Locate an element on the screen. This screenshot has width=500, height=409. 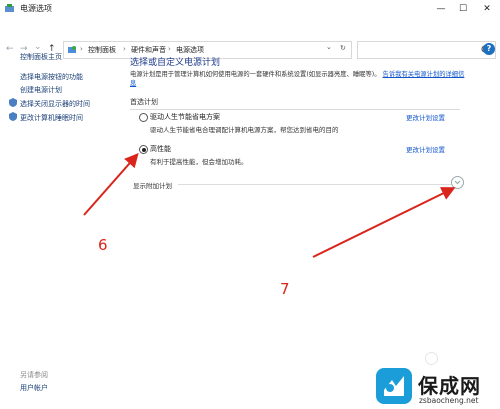
brand-mark-icon is located at coordinates (394, 386).